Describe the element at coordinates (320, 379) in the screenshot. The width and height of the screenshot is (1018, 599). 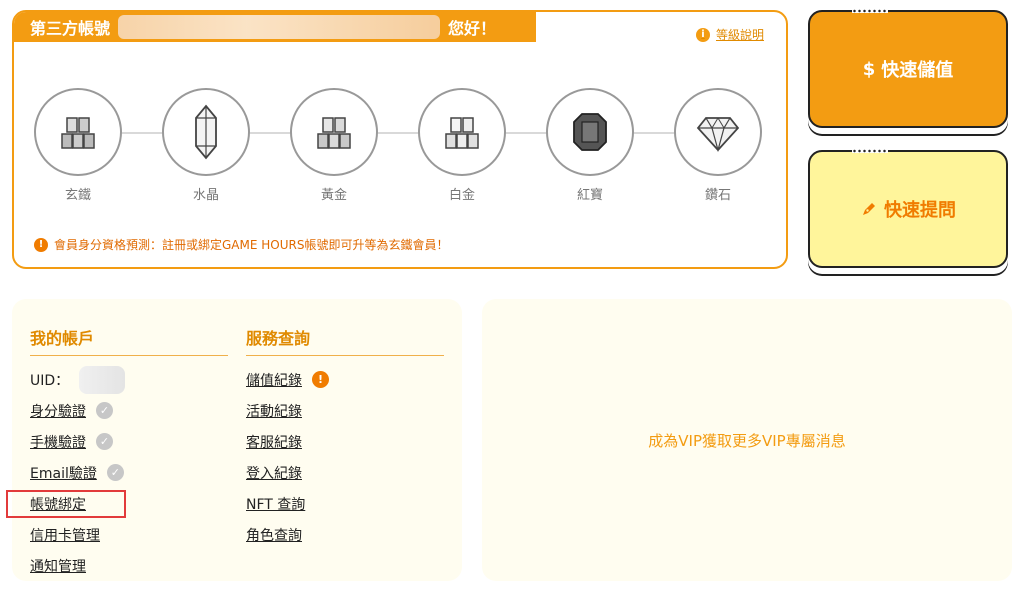
I see `alert-icon: !` at that location.